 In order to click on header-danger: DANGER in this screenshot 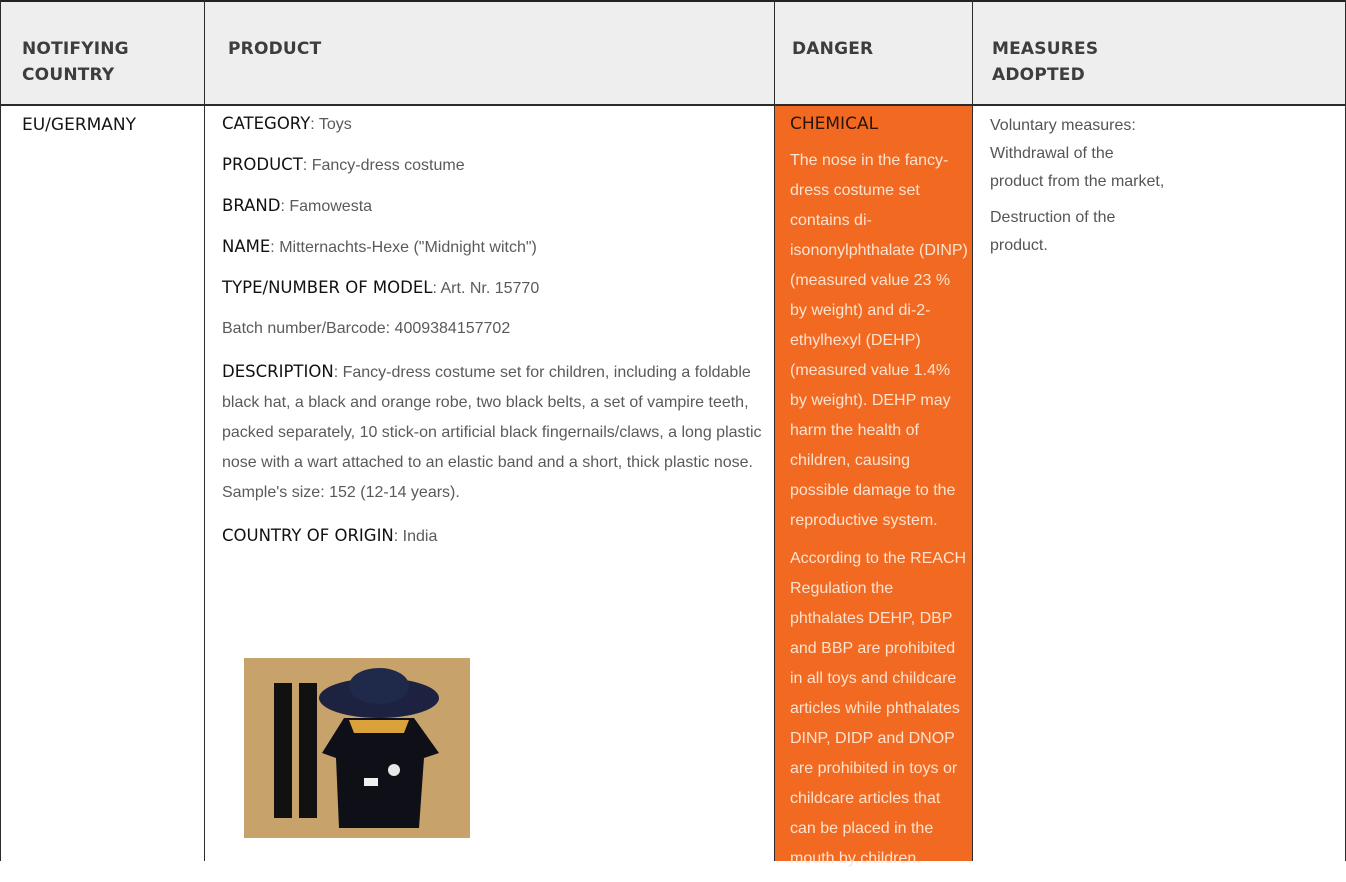, I will do `click(833, 49)`.